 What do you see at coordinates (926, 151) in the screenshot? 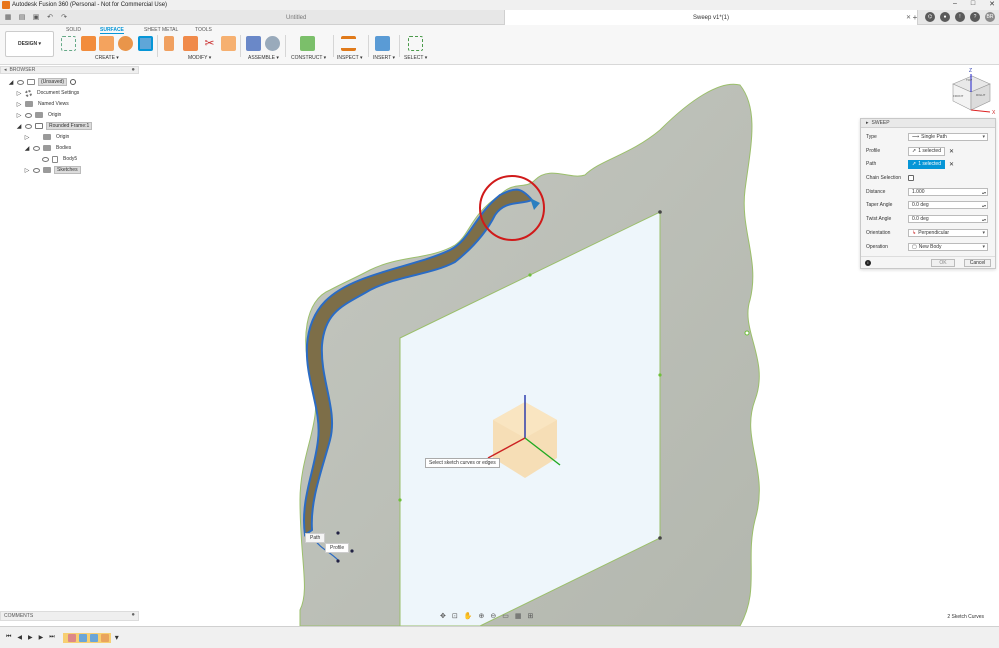
I see `profile-selection-button: ➚ 1 selected` at bounding box center [926, 151].